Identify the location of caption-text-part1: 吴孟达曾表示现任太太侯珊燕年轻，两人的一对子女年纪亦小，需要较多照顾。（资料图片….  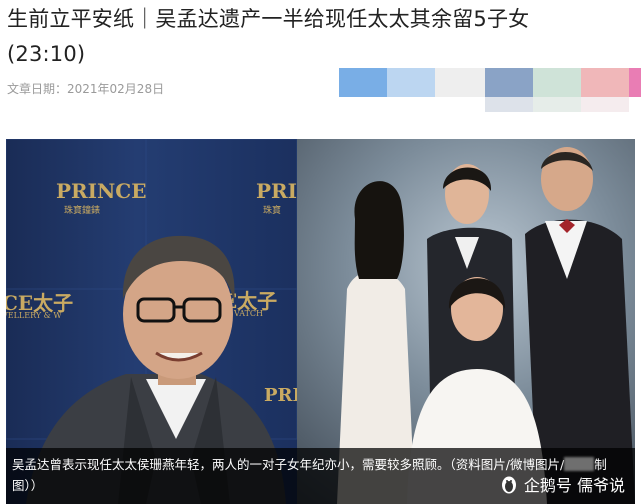
(288, 464).